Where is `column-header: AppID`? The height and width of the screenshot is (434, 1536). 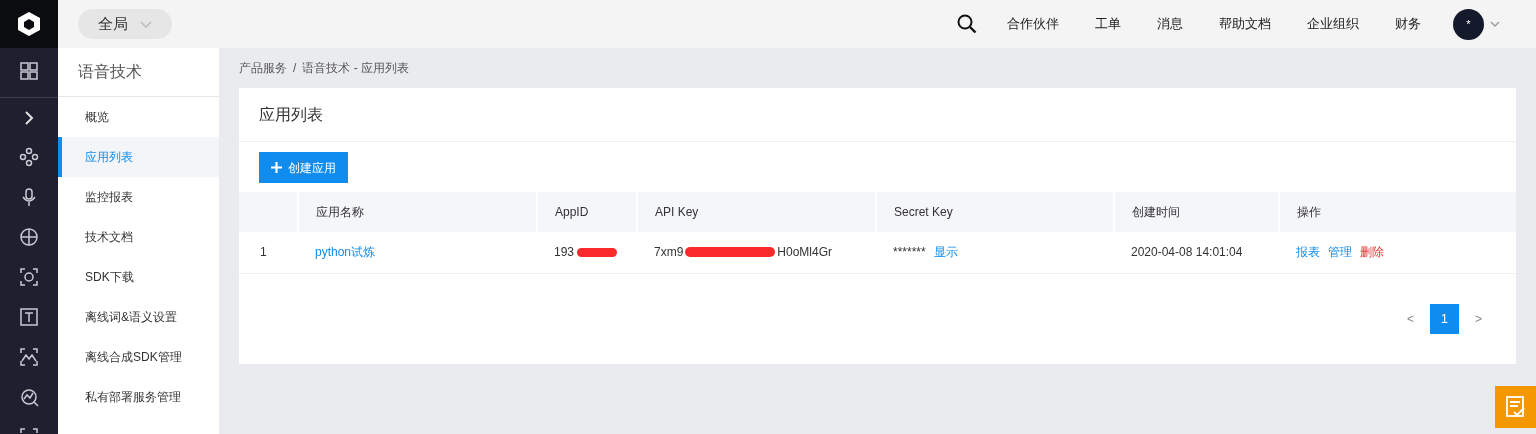 column-header: AppID is located at coordinates (587, 212).